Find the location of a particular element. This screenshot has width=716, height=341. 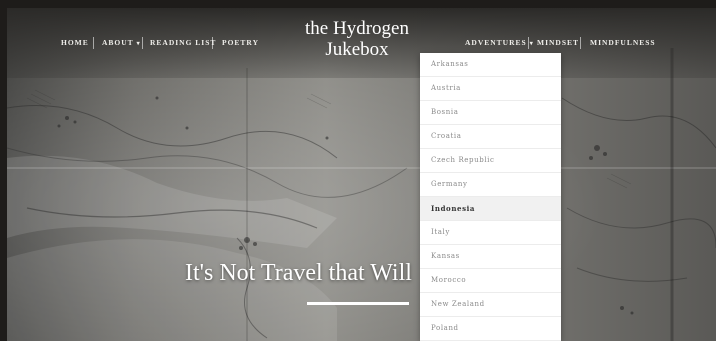

nav-adventures-label: ADVENTURES is located at coordinates (496, 42).